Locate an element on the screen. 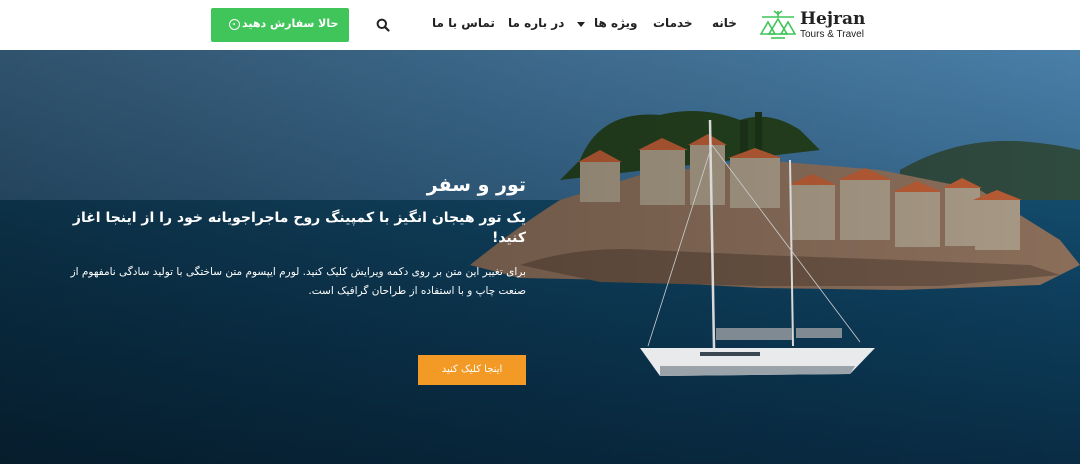  chevron-down-icon is located at coordinates (581, 24).